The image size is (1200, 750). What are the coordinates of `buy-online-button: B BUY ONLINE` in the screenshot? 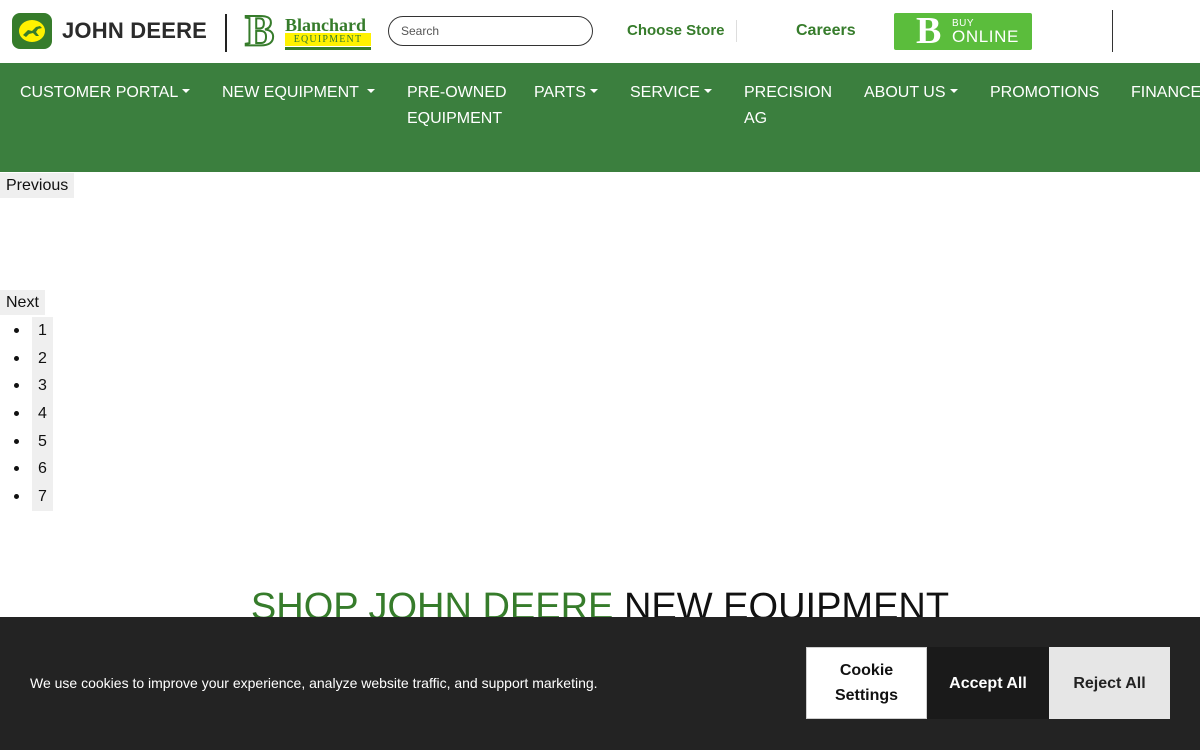 It's located at (963, 31).